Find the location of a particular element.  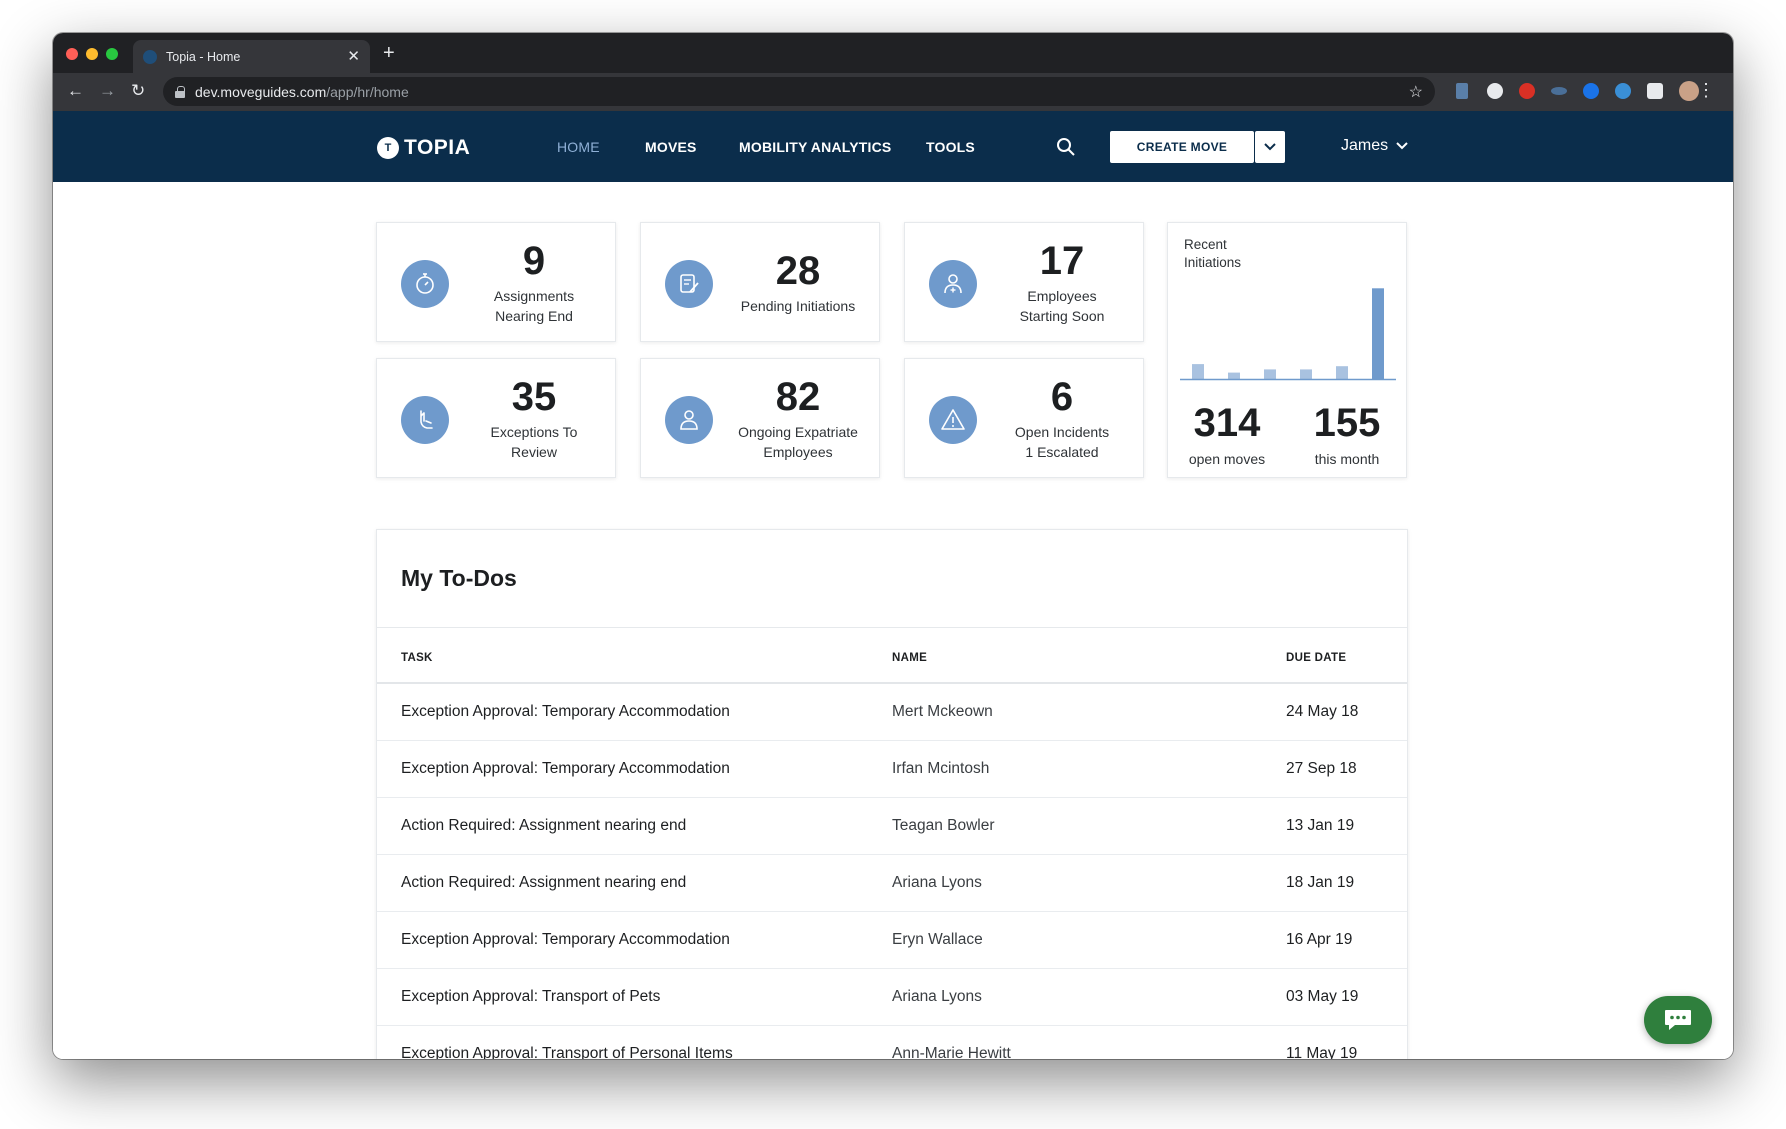

open-moves-value: 314 is located at coordinates (1227, 423).